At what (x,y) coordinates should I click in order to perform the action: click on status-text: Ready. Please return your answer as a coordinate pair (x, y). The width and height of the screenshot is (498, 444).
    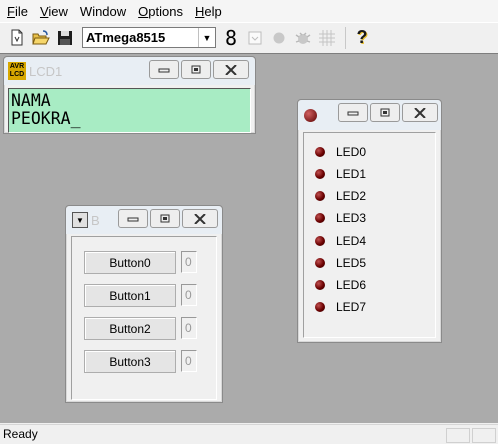
    Looking at the image, I should click on (20, 434).